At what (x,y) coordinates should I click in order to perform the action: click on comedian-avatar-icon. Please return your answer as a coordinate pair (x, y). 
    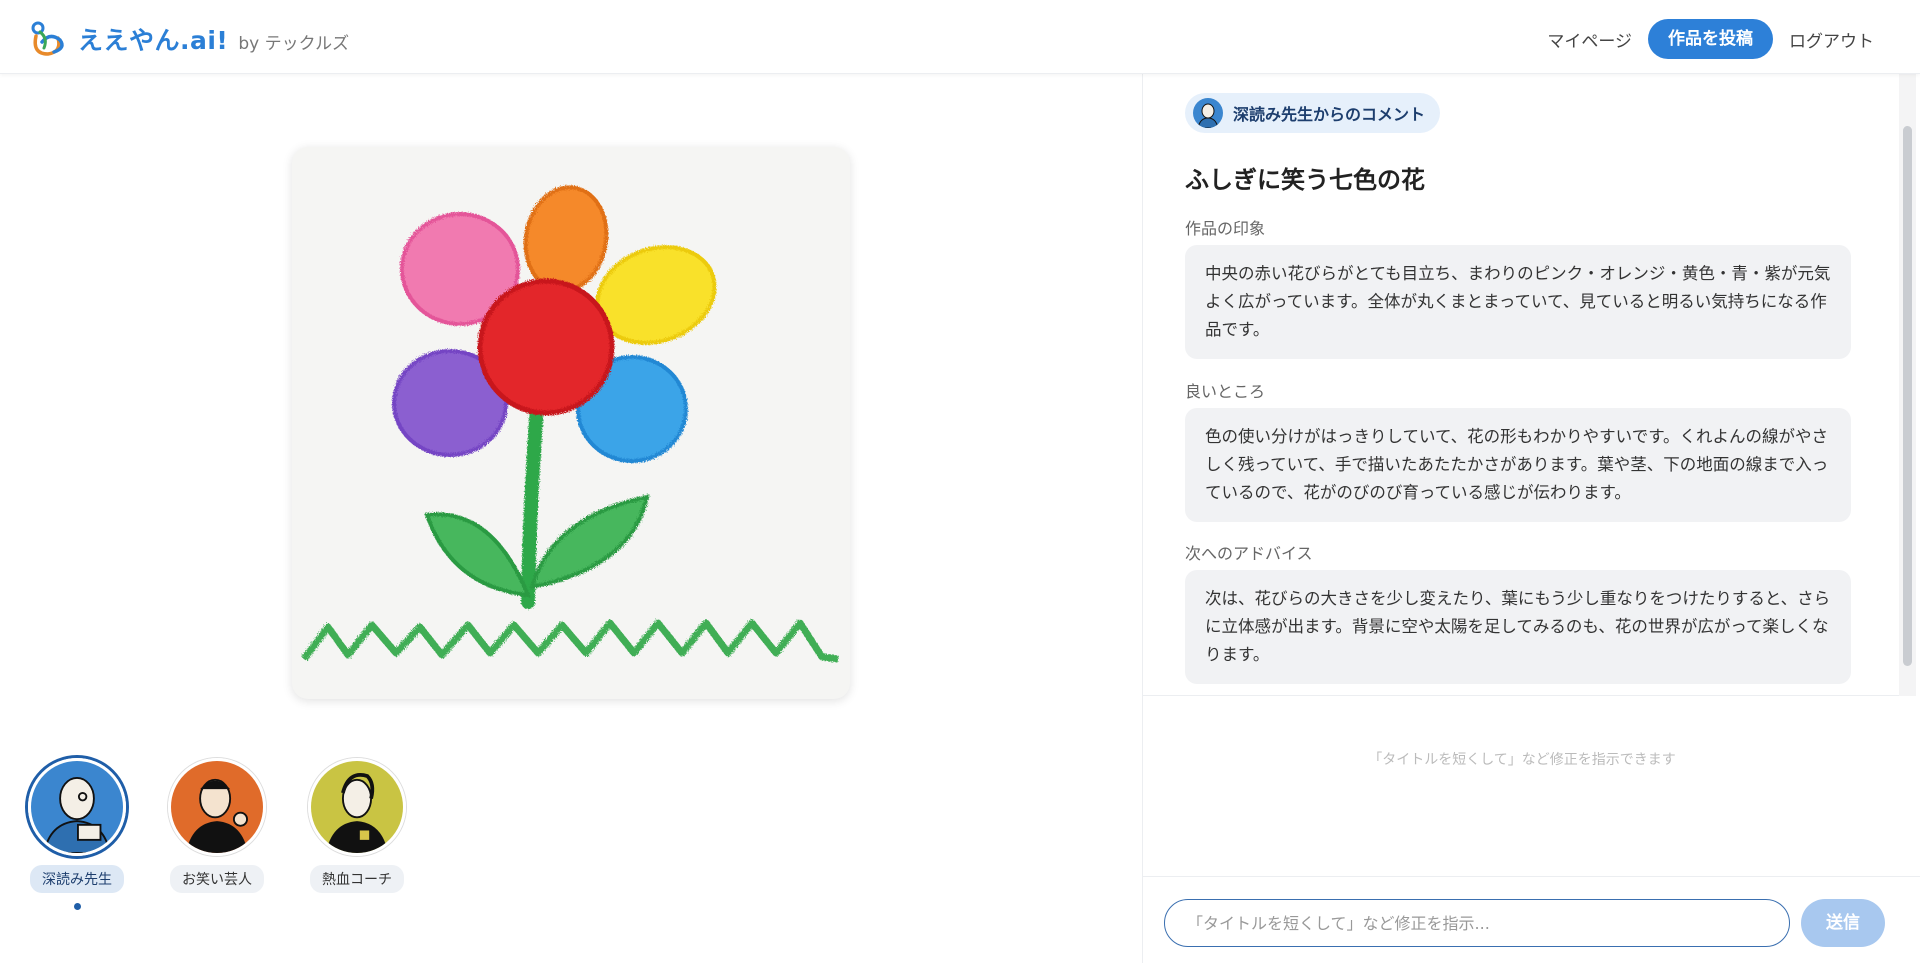
    Looking at the image, I should click on (217, 807).